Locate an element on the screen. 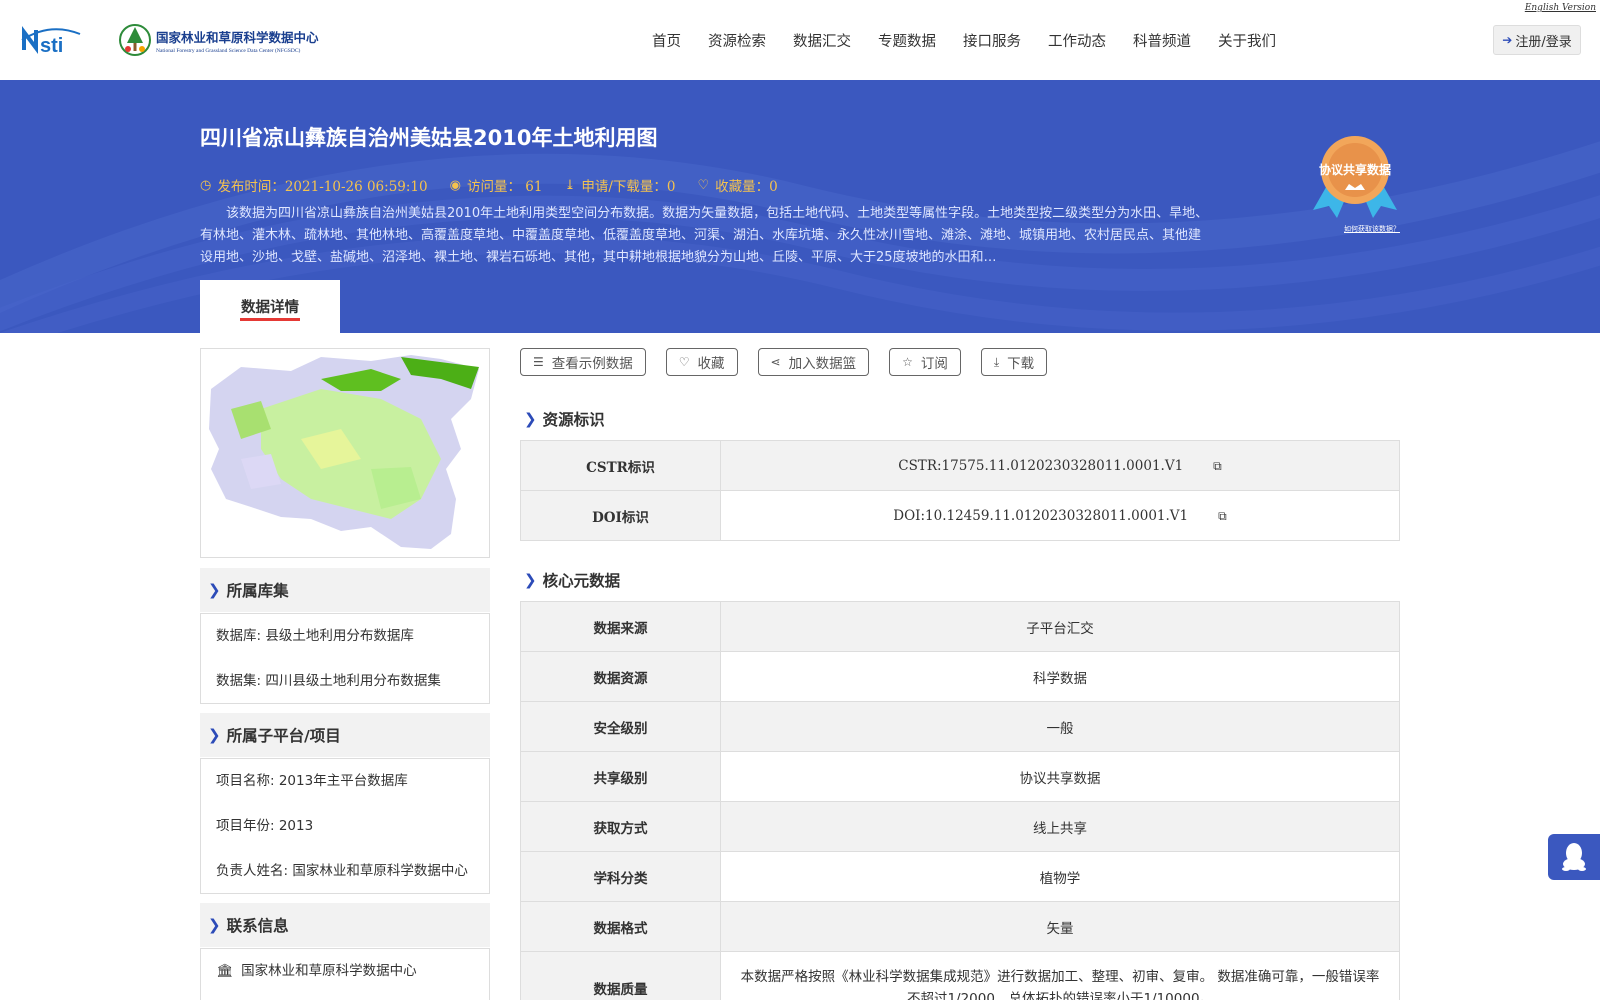 This screenshot has width=1600, height=1000. meta-value: 一般 is located at coordinates (1060, 726).